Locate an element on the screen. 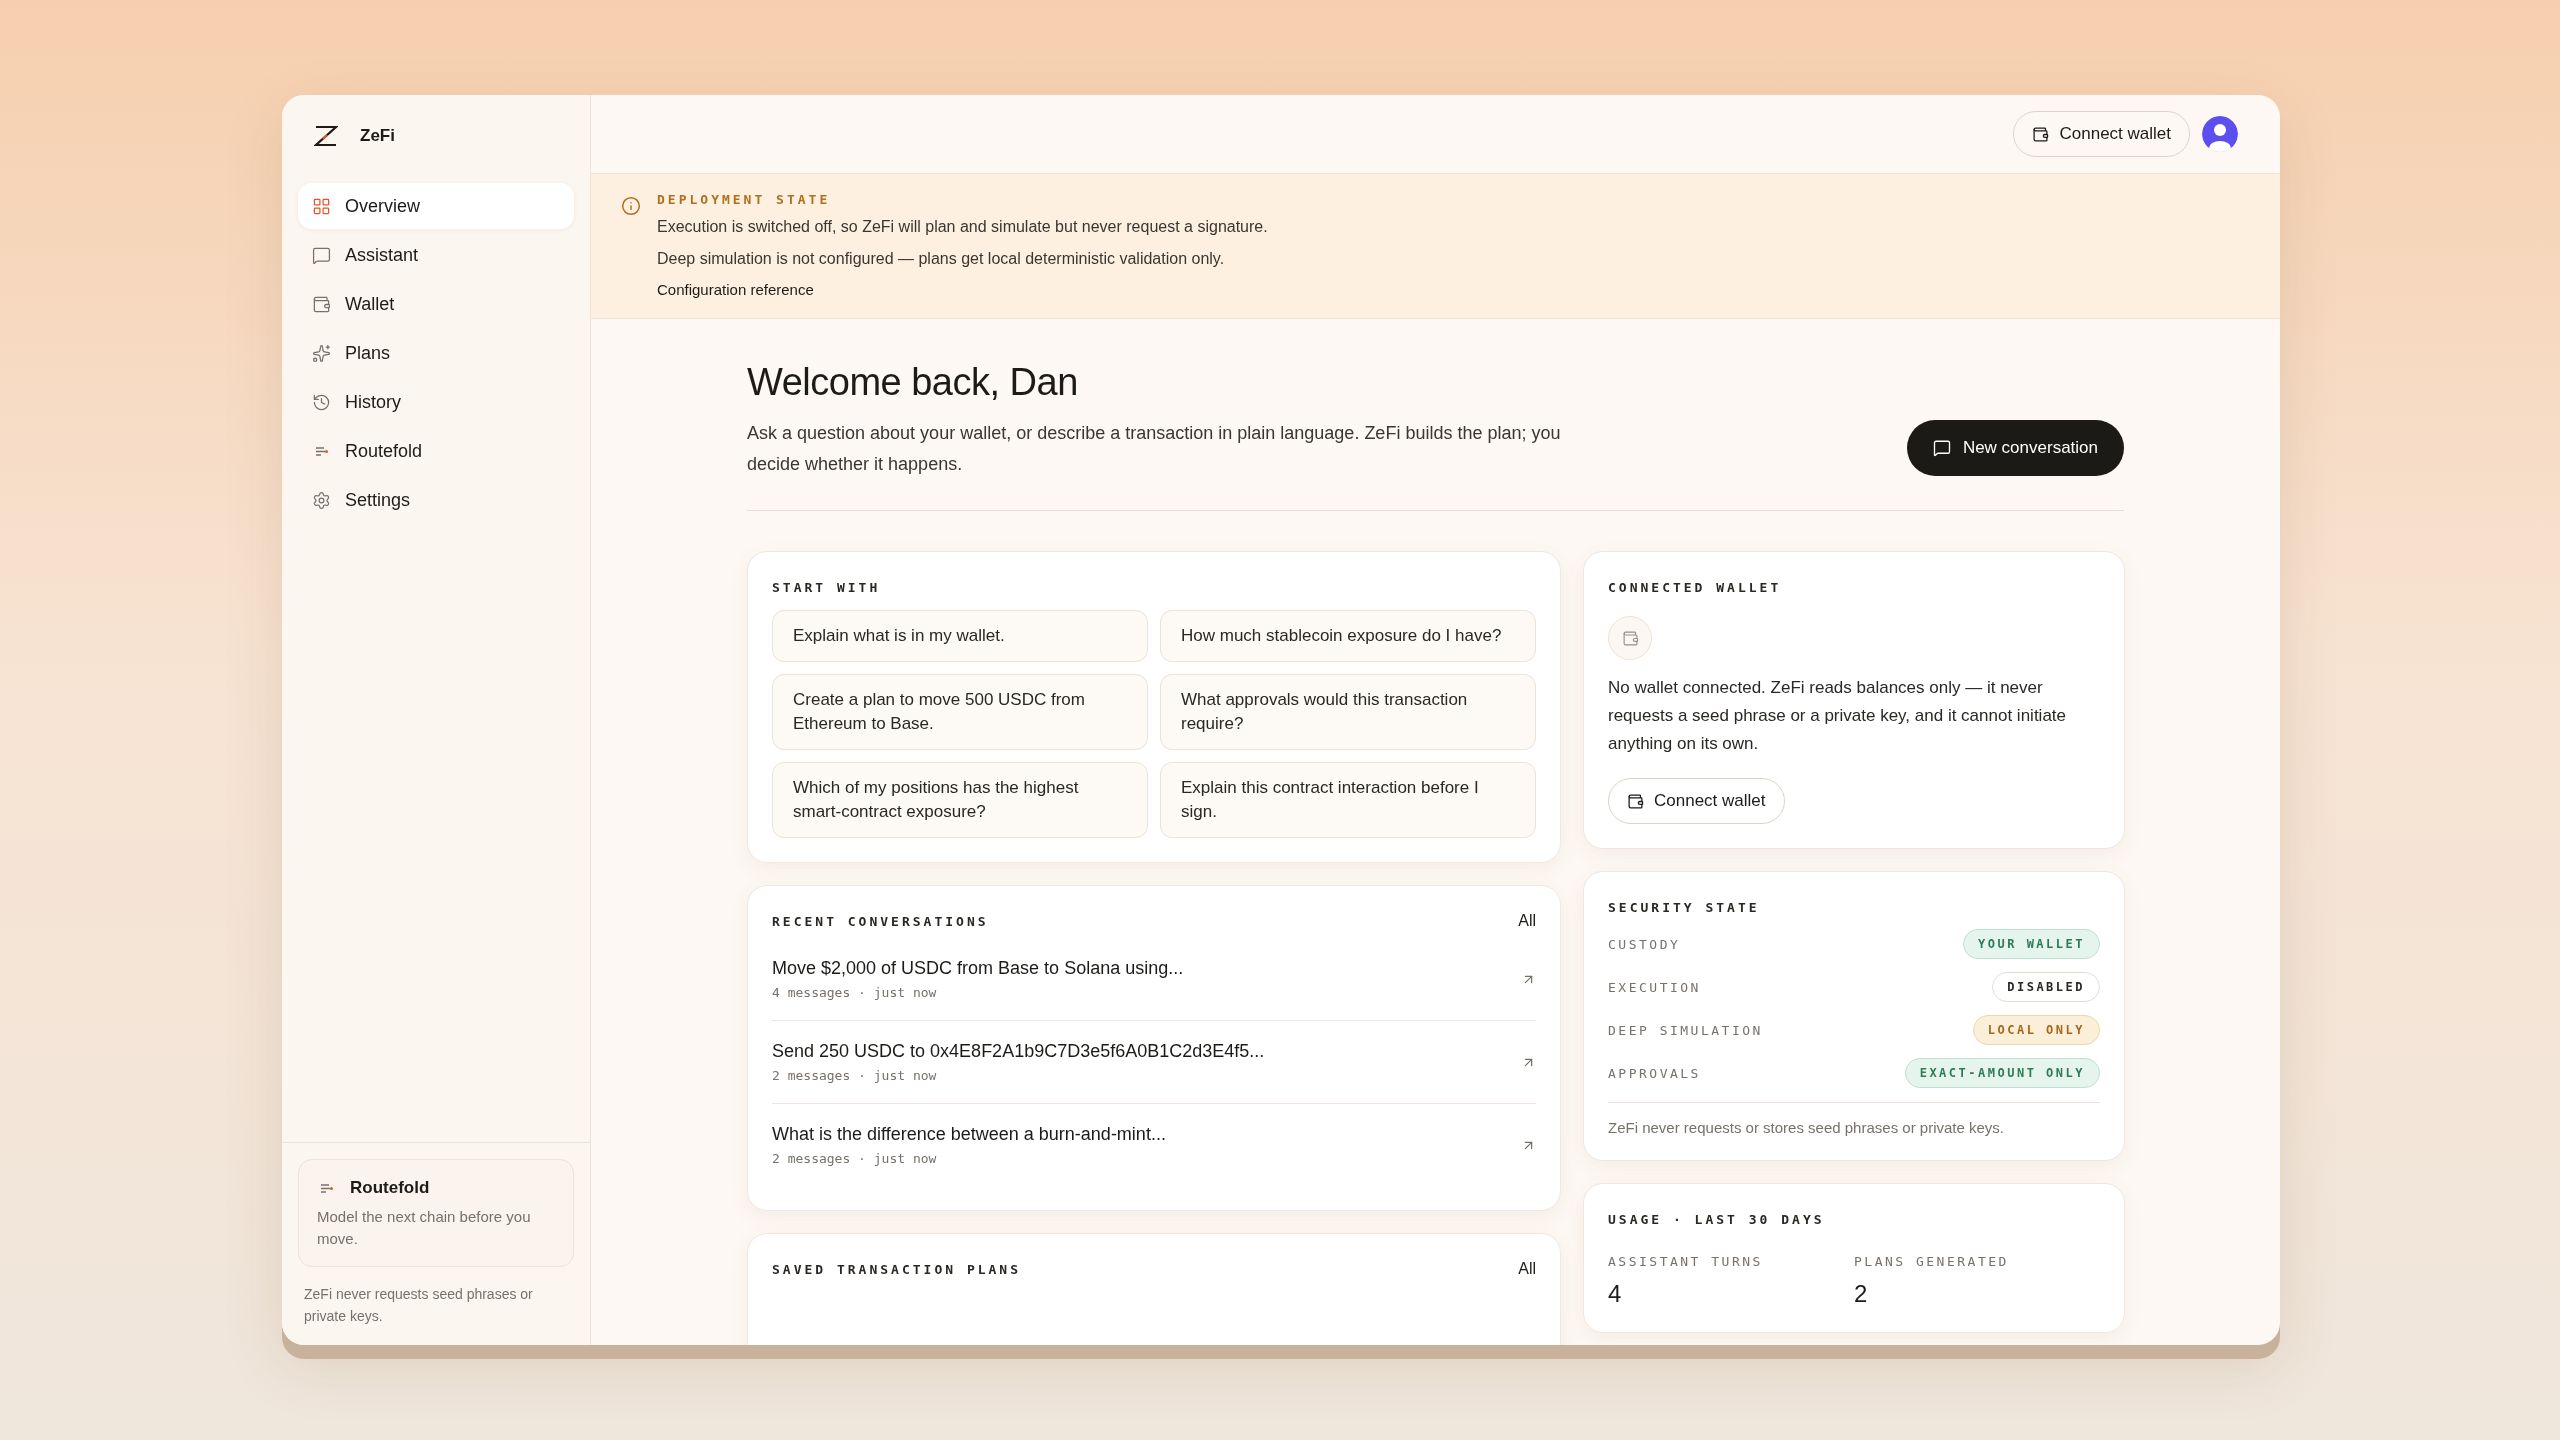  banner-text: Execution is switched off, so ZeFi will plan and simulate but never request a signature. is located at coordinates (962, 227).